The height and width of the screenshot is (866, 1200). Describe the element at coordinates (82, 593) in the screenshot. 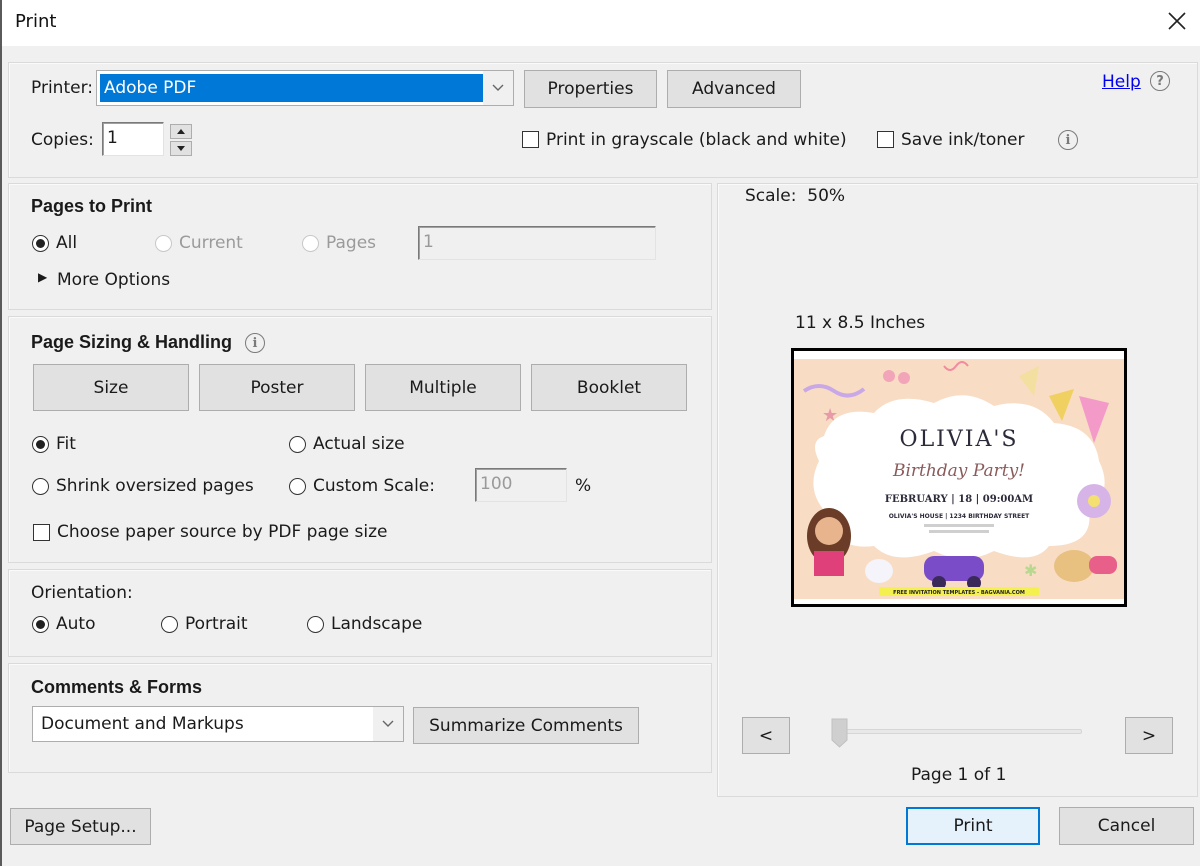

I see `orientation-heading: Orientation:` at that location.